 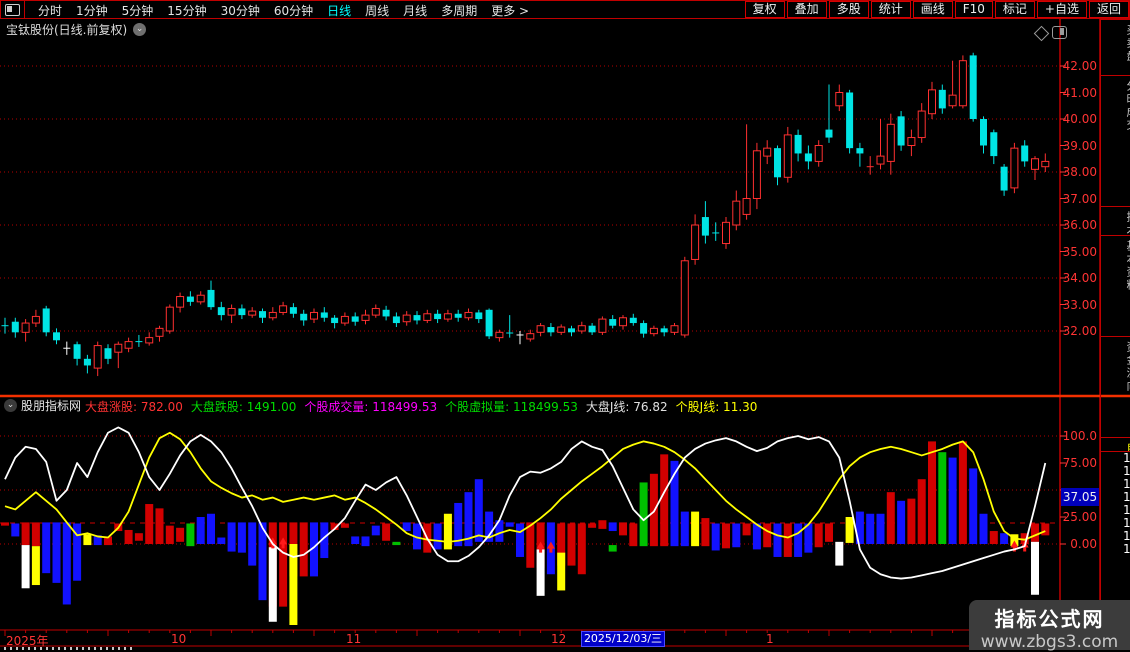 What do you see at coordinates (1059, 32) in the screenshot?
I see `panel-layout-icon` at bounding box center [1059, 32].